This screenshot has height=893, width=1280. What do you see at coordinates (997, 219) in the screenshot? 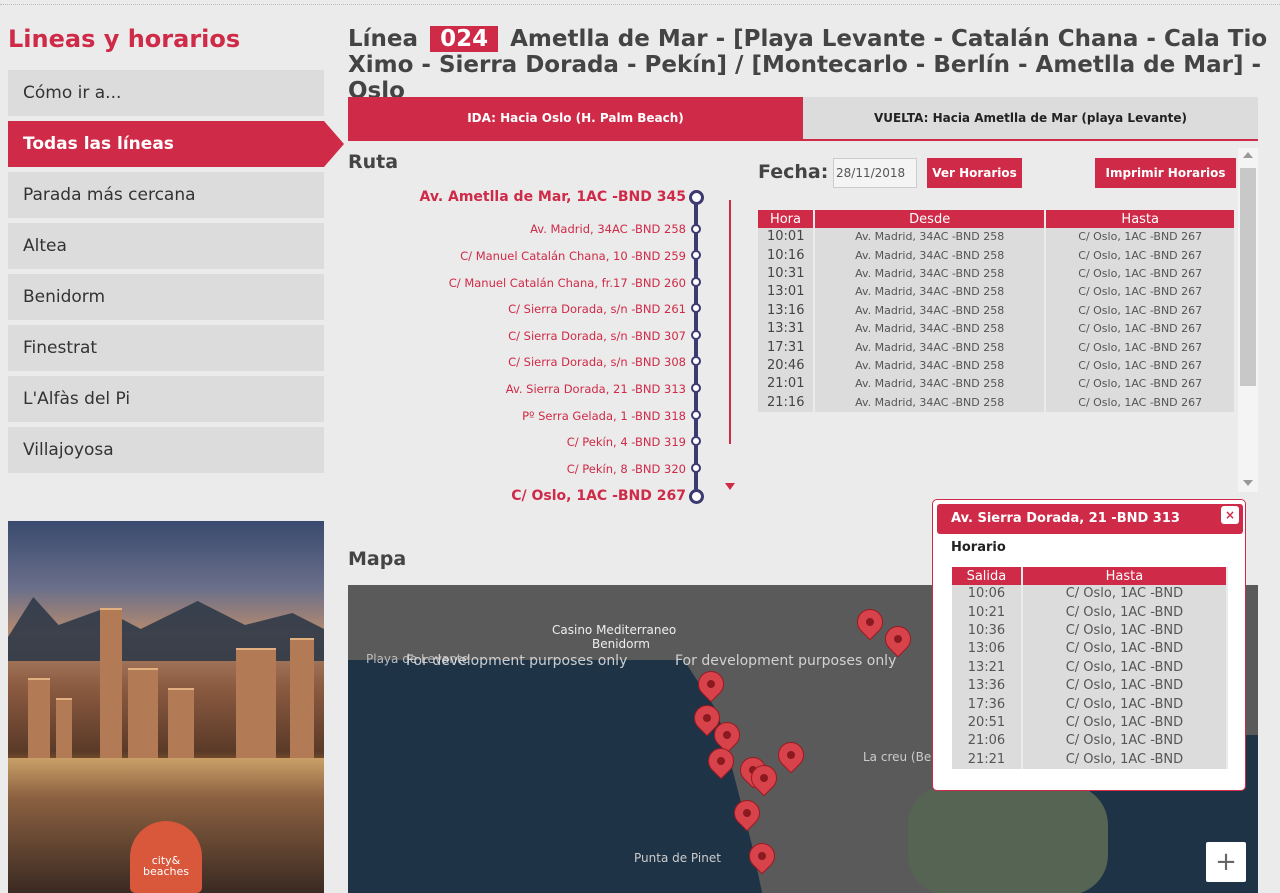
I see `table-header-row: Hora Desde Hasta` at bounding box center [997, 219].